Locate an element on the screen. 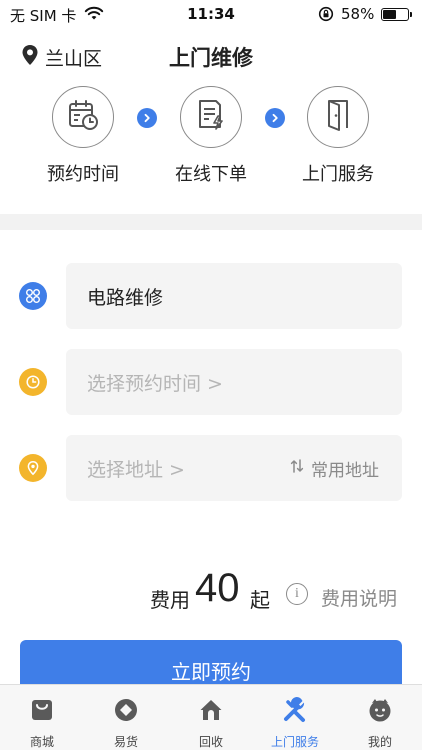 The width and height of the screenshot is (422, 750). process-steps: 预约时间 在线下单 上门服务 is located at coordinates (211, 141).